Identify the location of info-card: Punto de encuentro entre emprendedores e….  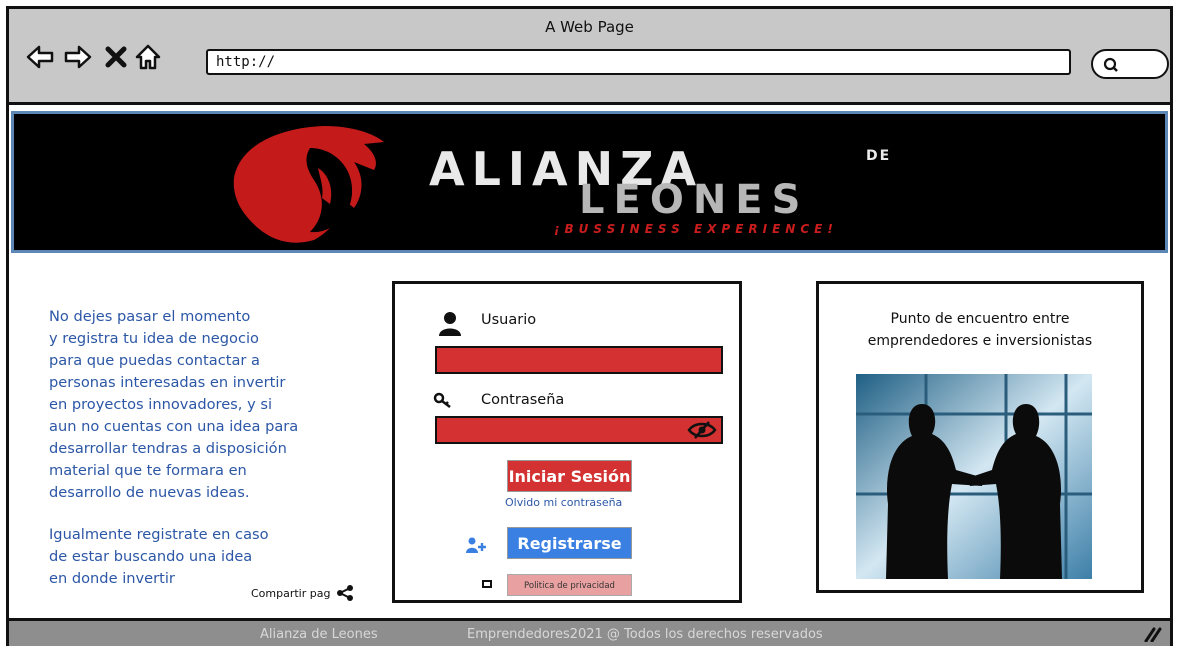
(980, 437).